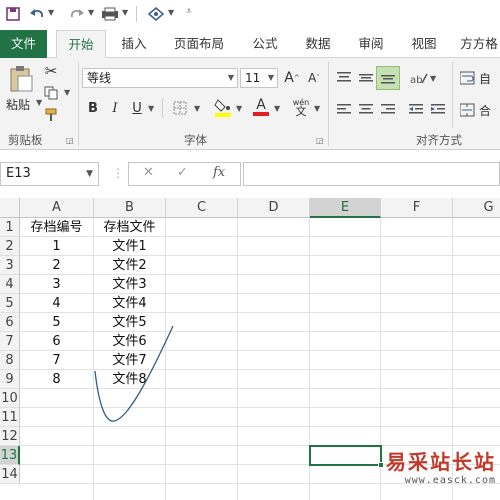  I want to click on column-header-b: B, so click(130, 208).